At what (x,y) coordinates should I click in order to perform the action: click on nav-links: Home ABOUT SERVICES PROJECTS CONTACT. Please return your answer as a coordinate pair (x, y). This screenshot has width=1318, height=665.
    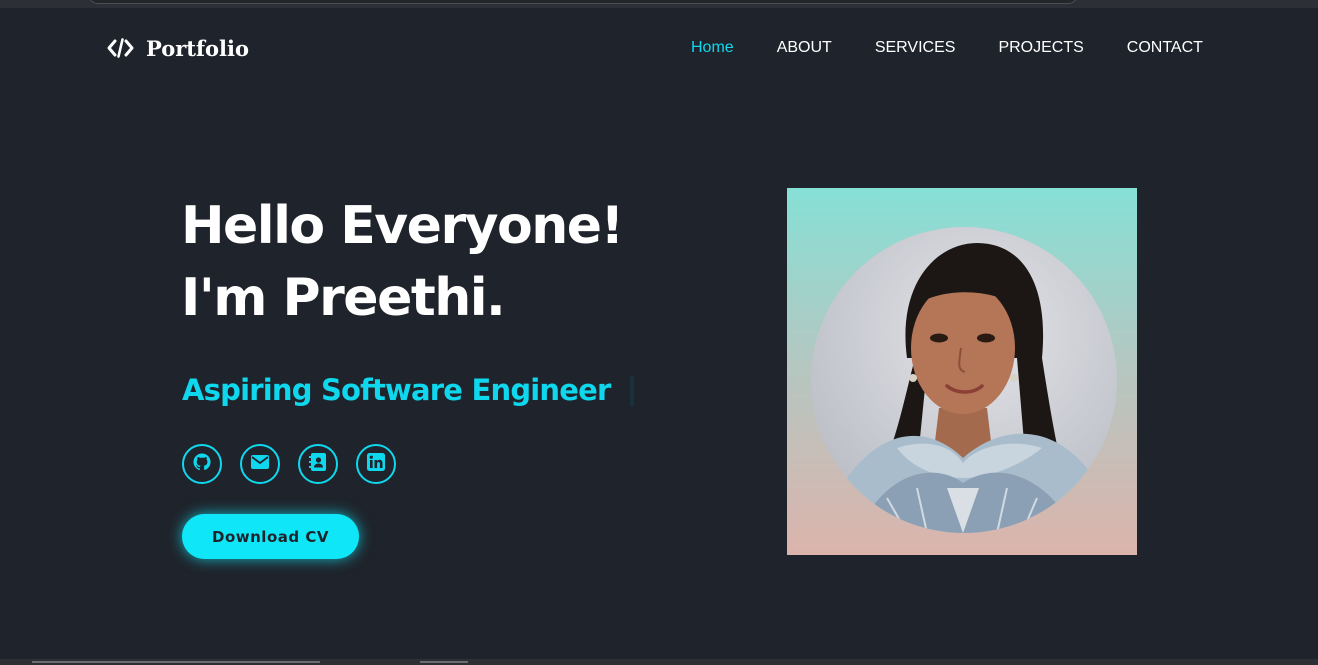
    Looking at the image, I should click on (947, 48).